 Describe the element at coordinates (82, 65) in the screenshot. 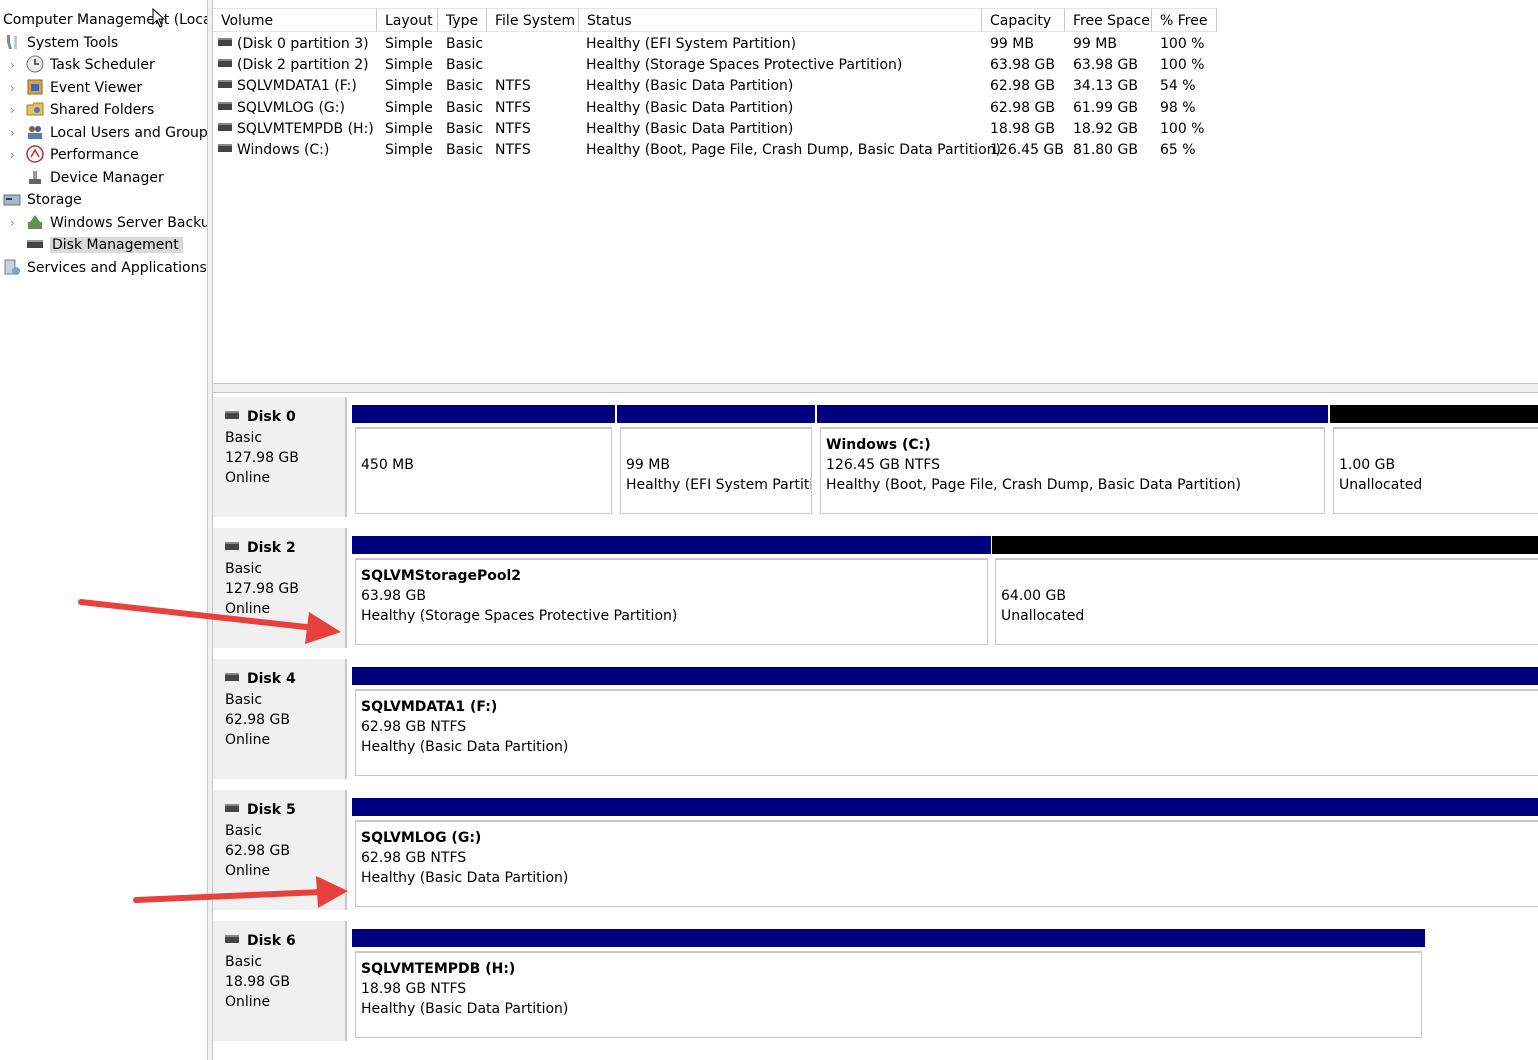

I see `tree-item-task-scheduler: › Task Scheduler` at that location.